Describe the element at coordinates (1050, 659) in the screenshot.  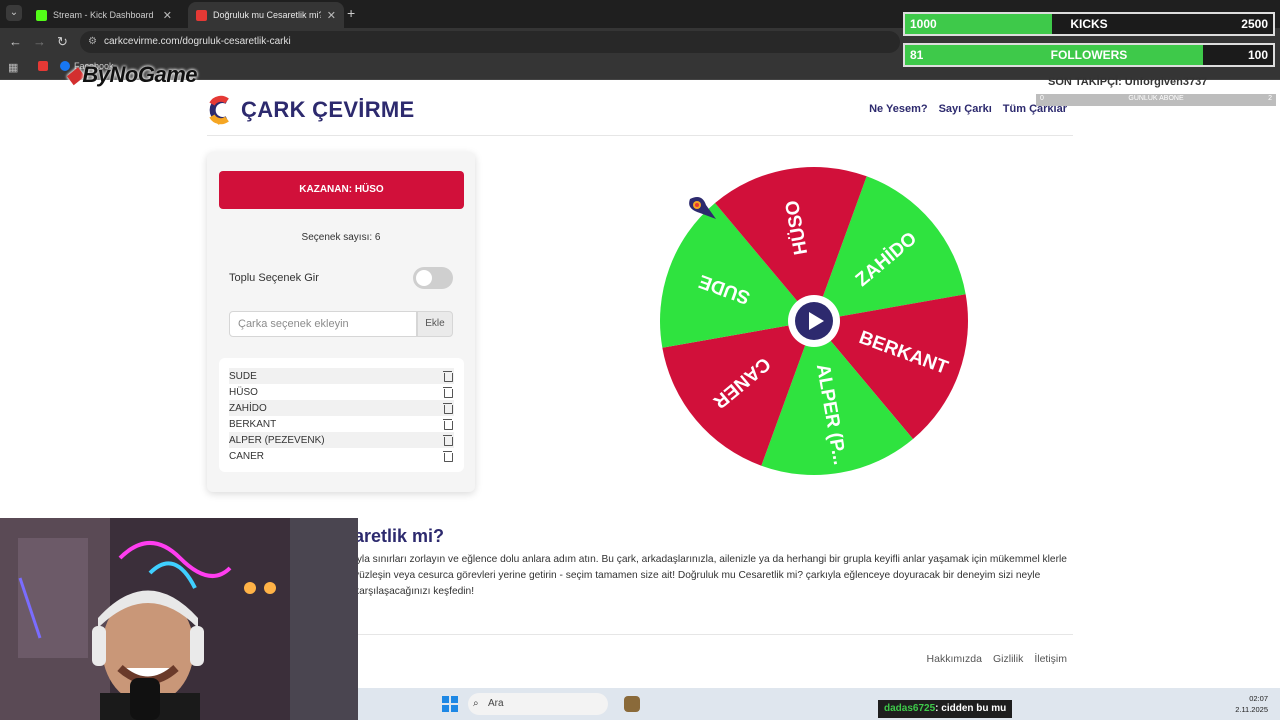
I see `footer-link-iletisim: İletişim` at that location.